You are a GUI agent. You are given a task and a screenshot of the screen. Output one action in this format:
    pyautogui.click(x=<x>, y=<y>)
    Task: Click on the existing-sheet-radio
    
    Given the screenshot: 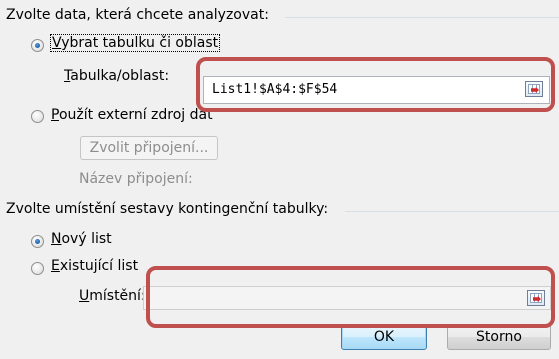 What is the action you would take?
    pyautogui.click(x=37, y=268)
    